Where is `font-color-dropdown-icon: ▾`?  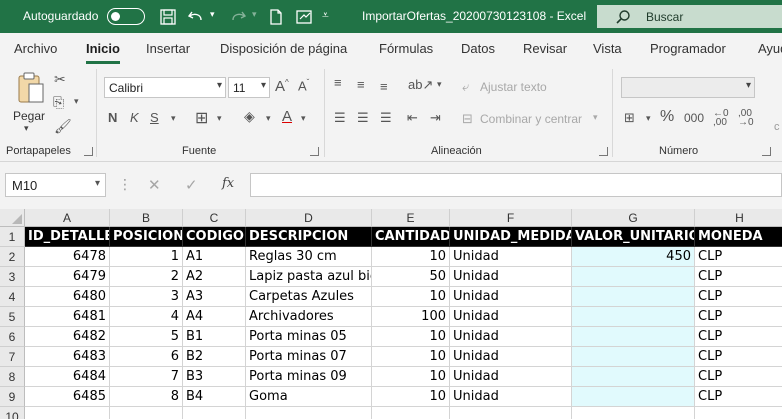 font-color-dropdown-icon: ▾ is located at coordinates (303, 118).